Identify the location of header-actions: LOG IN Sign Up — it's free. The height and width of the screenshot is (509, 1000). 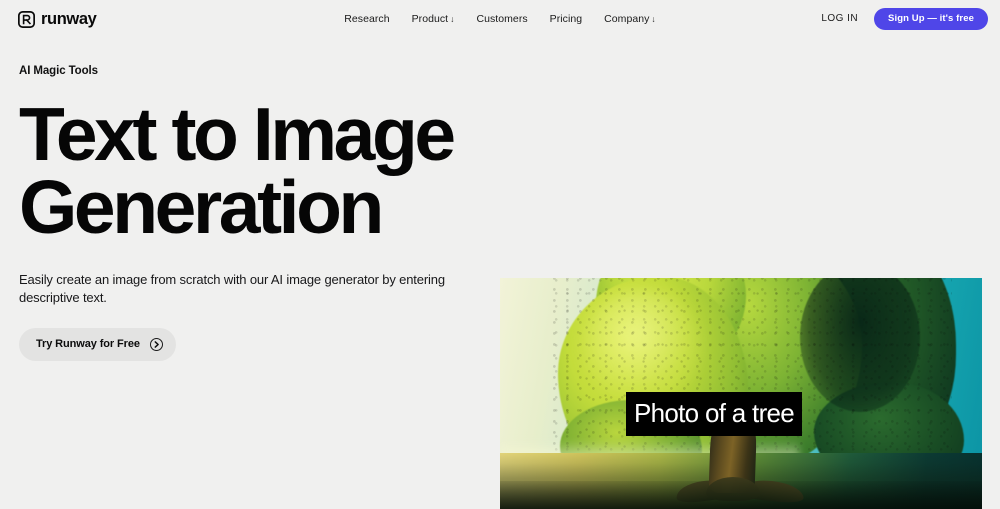
(904, 19).